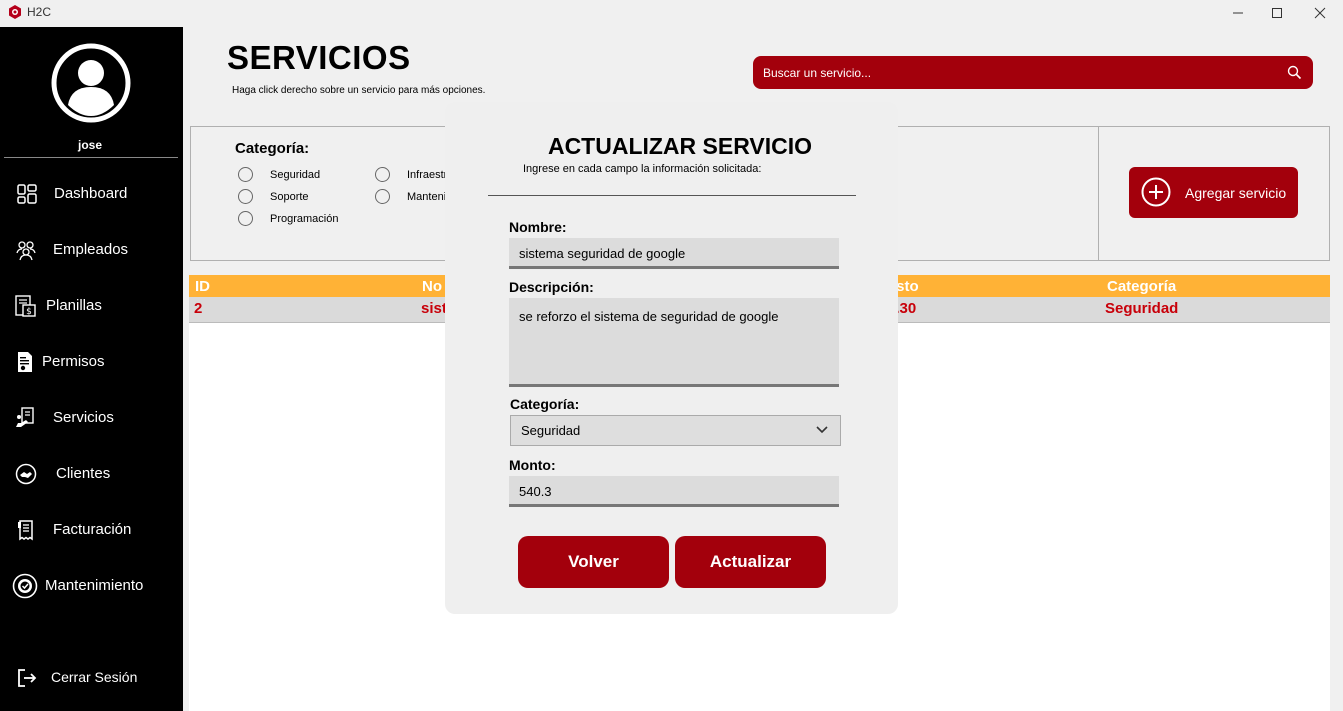  What do you see at coordinates (428, 196) in the screenshot?
I see `radio-label: Mantenir` at bounding box center [428, 196].